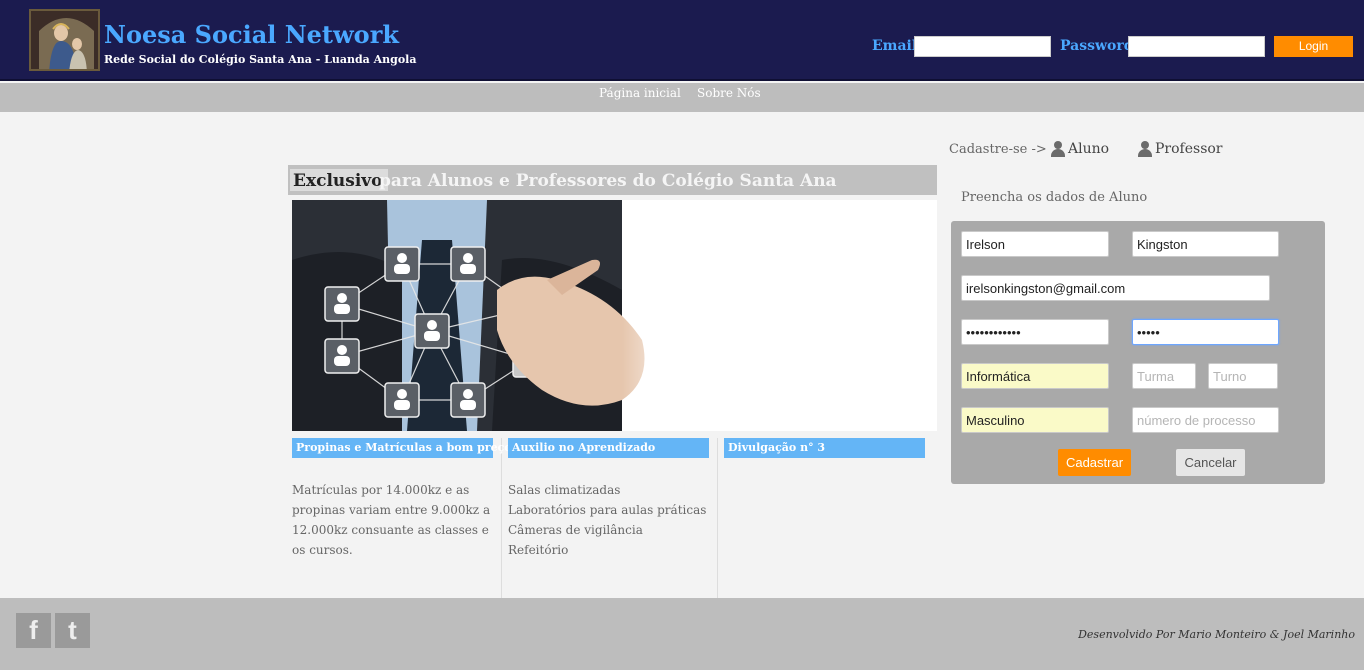 This screenshot has width=1364, height=670. What do you see at coordinates (729, 93) in the screenshot?
I see `nav-item-about: Sobre Nós` at bounding box center [729, 93].